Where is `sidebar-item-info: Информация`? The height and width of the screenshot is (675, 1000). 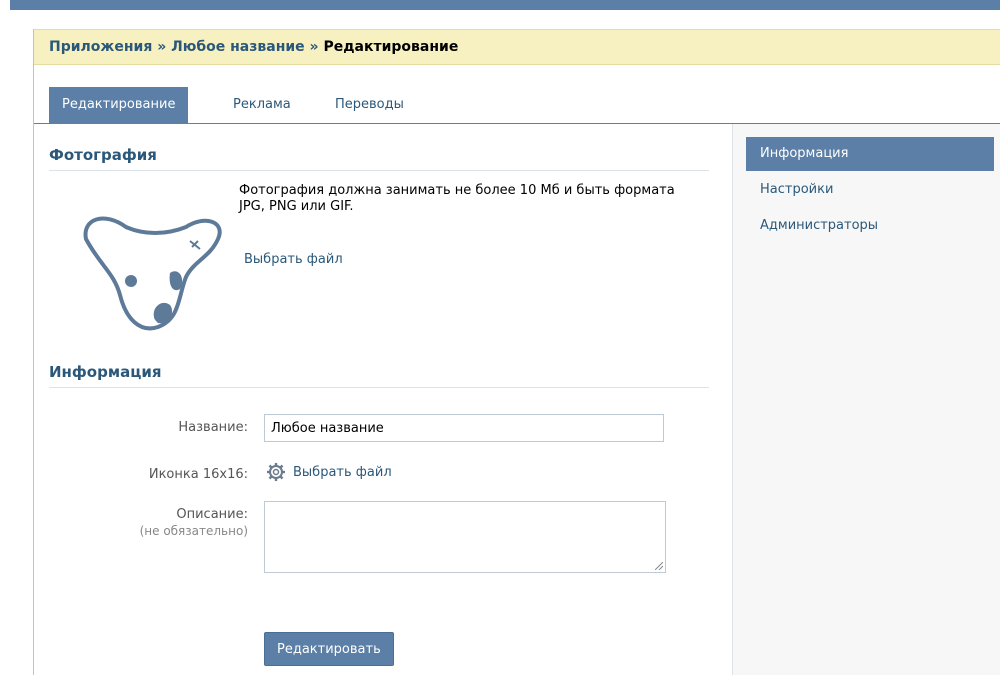 sidebar-item-info: Информация is located at coordinates (870, 154).